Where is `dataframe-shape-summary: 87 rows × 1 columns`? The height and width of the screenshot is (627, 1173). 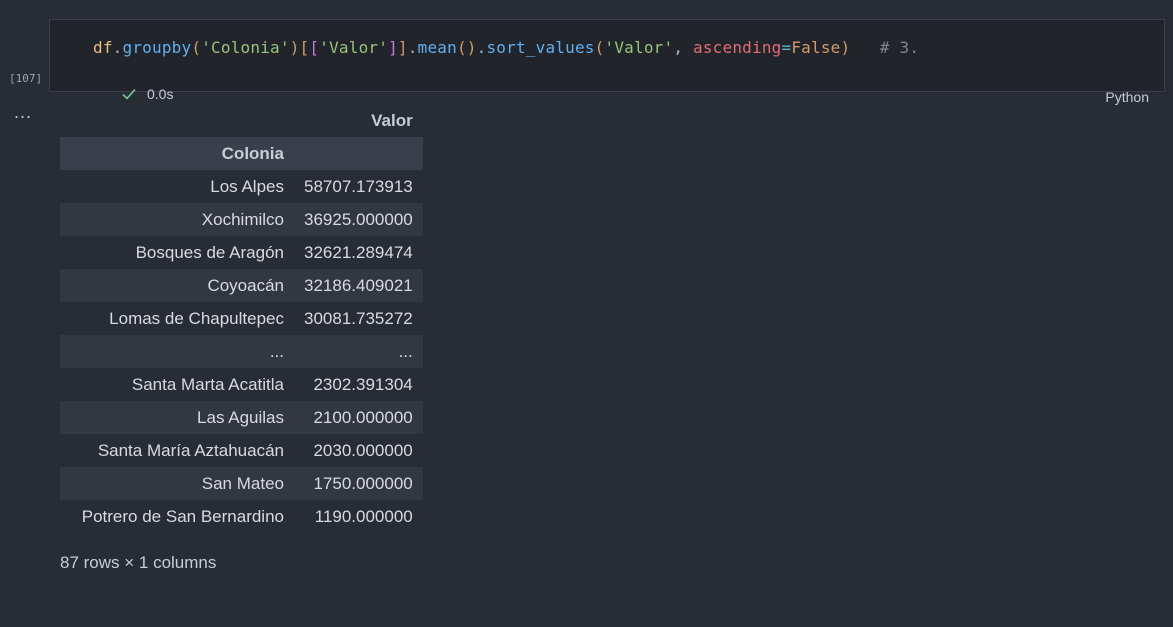 dataframe-shape-summary: 87 rows × 1 columns is located at coordinates (138, 562).